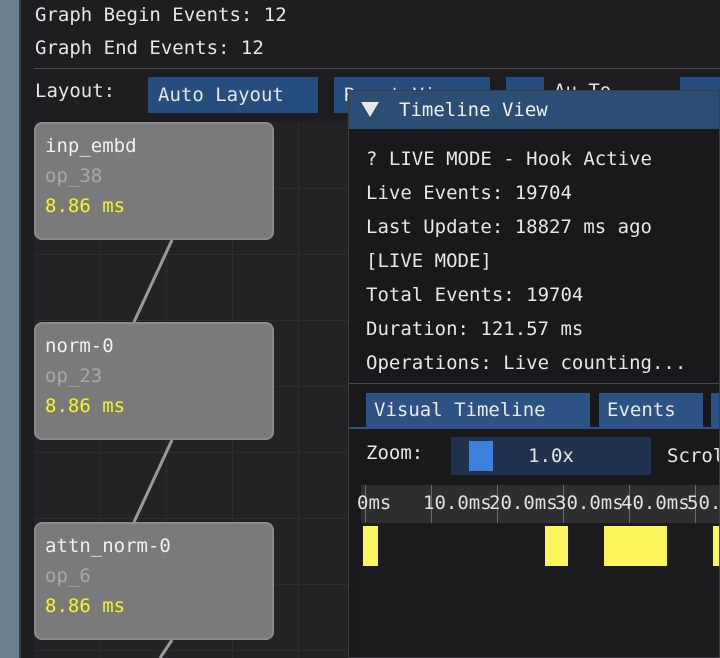  Describe the element at coordinates (377, 68) in the screenshot. I see `header-separator` at that location.